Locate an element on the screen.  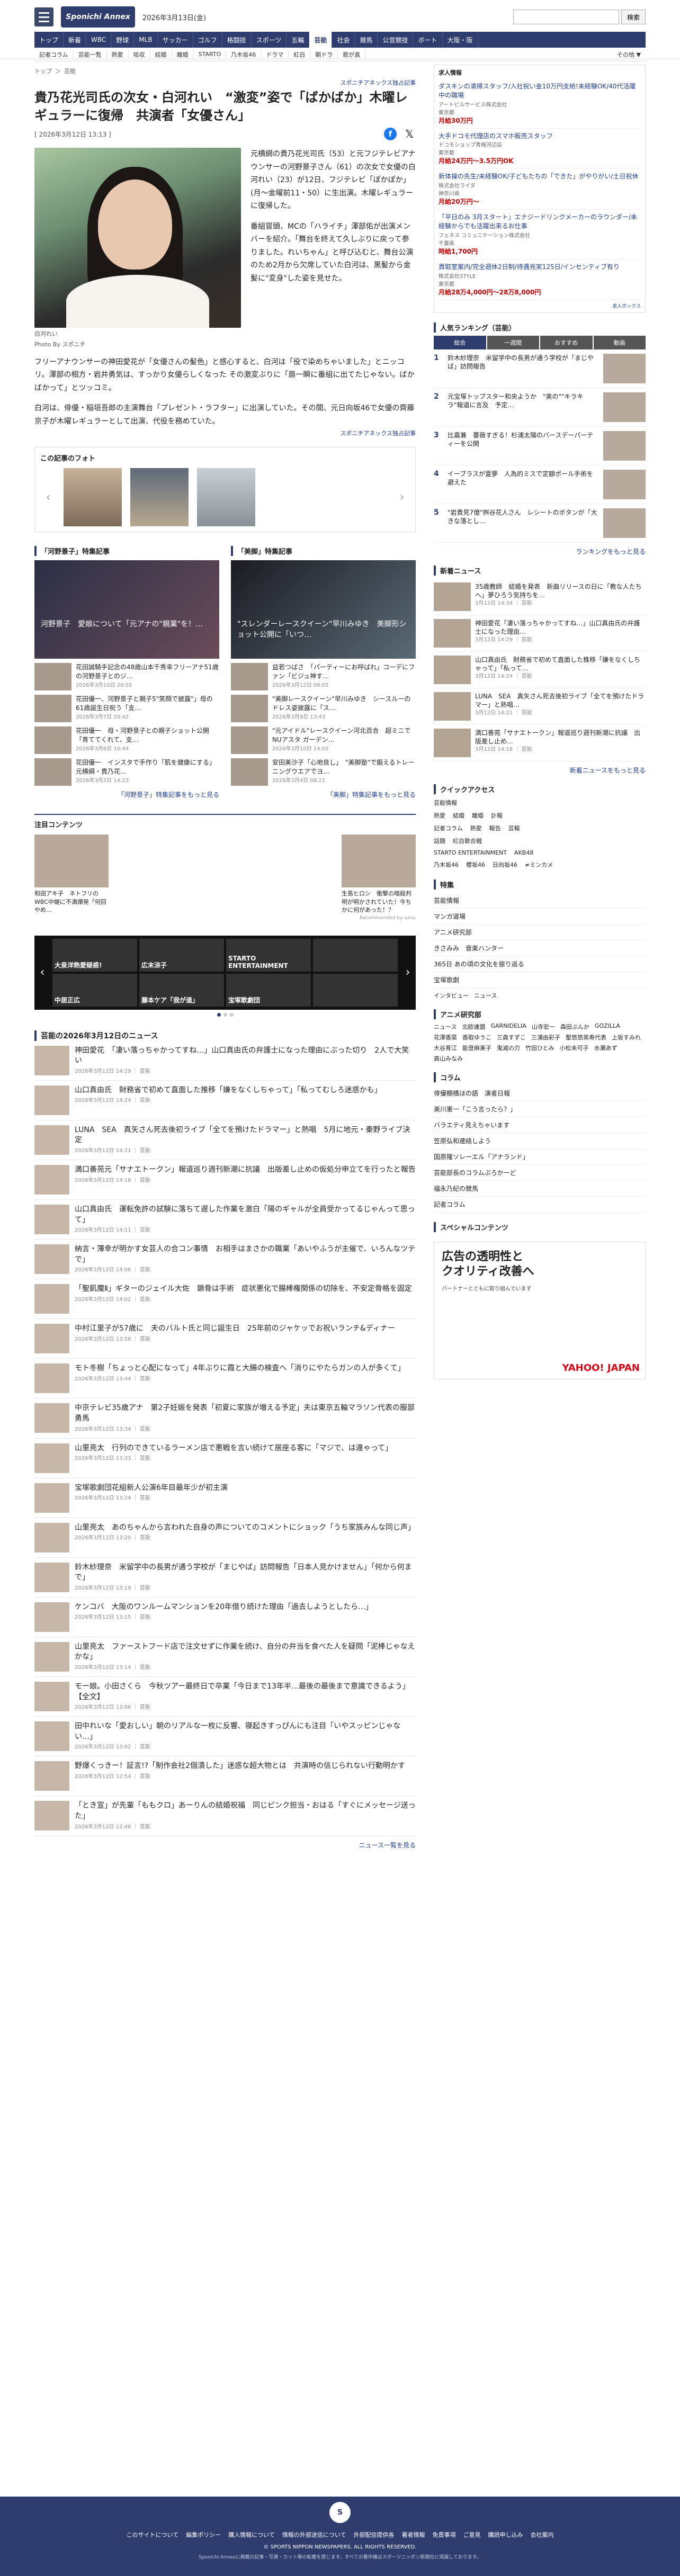
nav-item: スポーツ is located at coordinates (269, 40).